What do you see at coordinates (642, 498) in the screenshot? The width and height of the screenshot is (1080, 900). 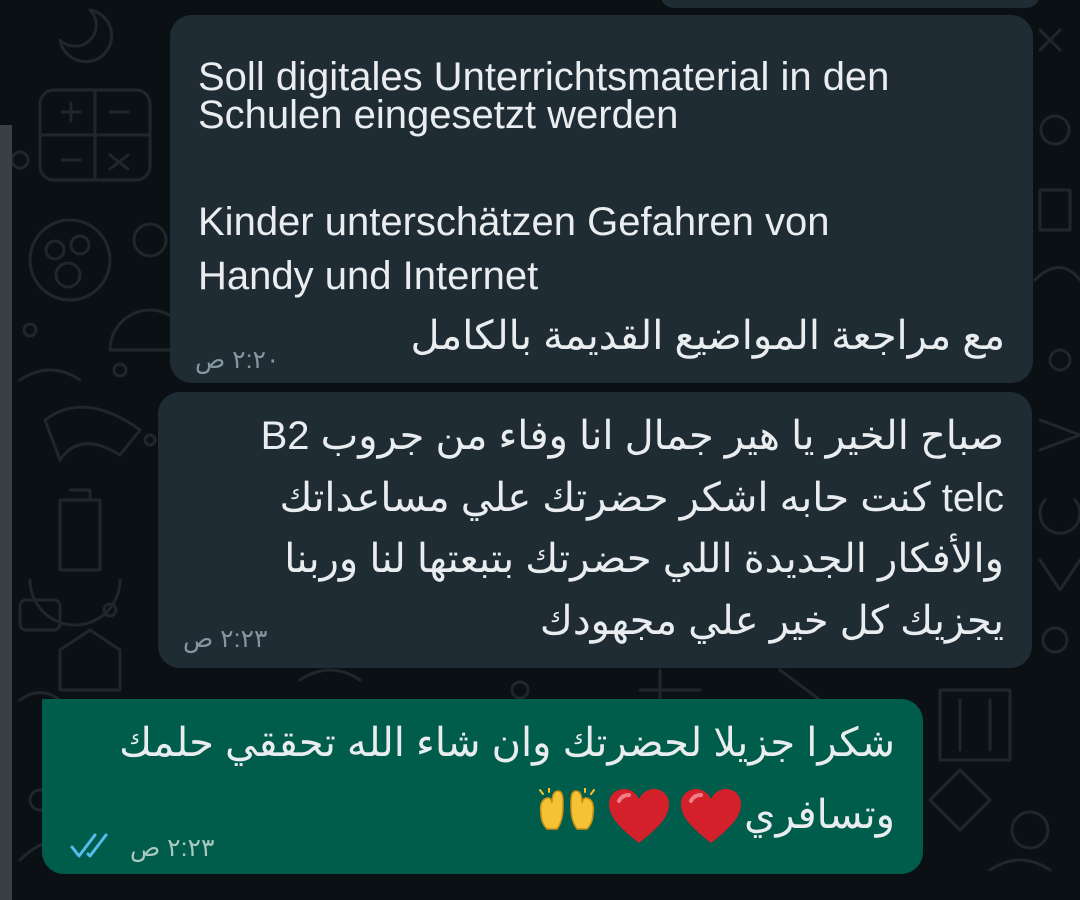 I see `message-text-line: telc كنت حابه اشكر حضرتك علي مساعداتك` at bounding box center [642, 498].